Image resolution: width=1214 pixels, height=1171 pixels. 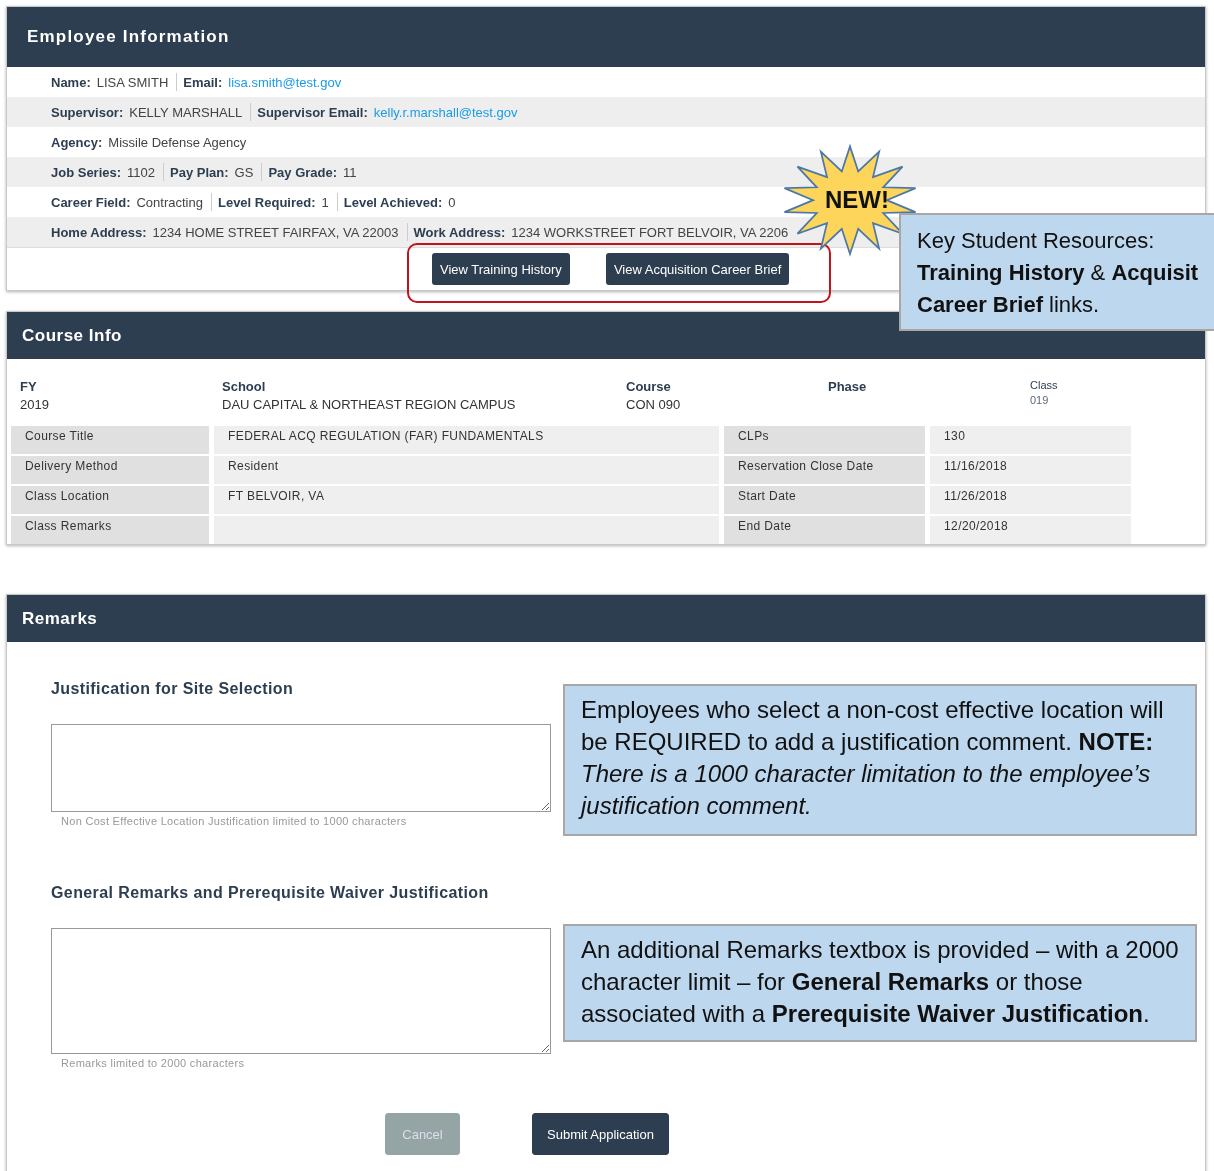 I want to click on column-label: Class, so click(x=1044, y=385).